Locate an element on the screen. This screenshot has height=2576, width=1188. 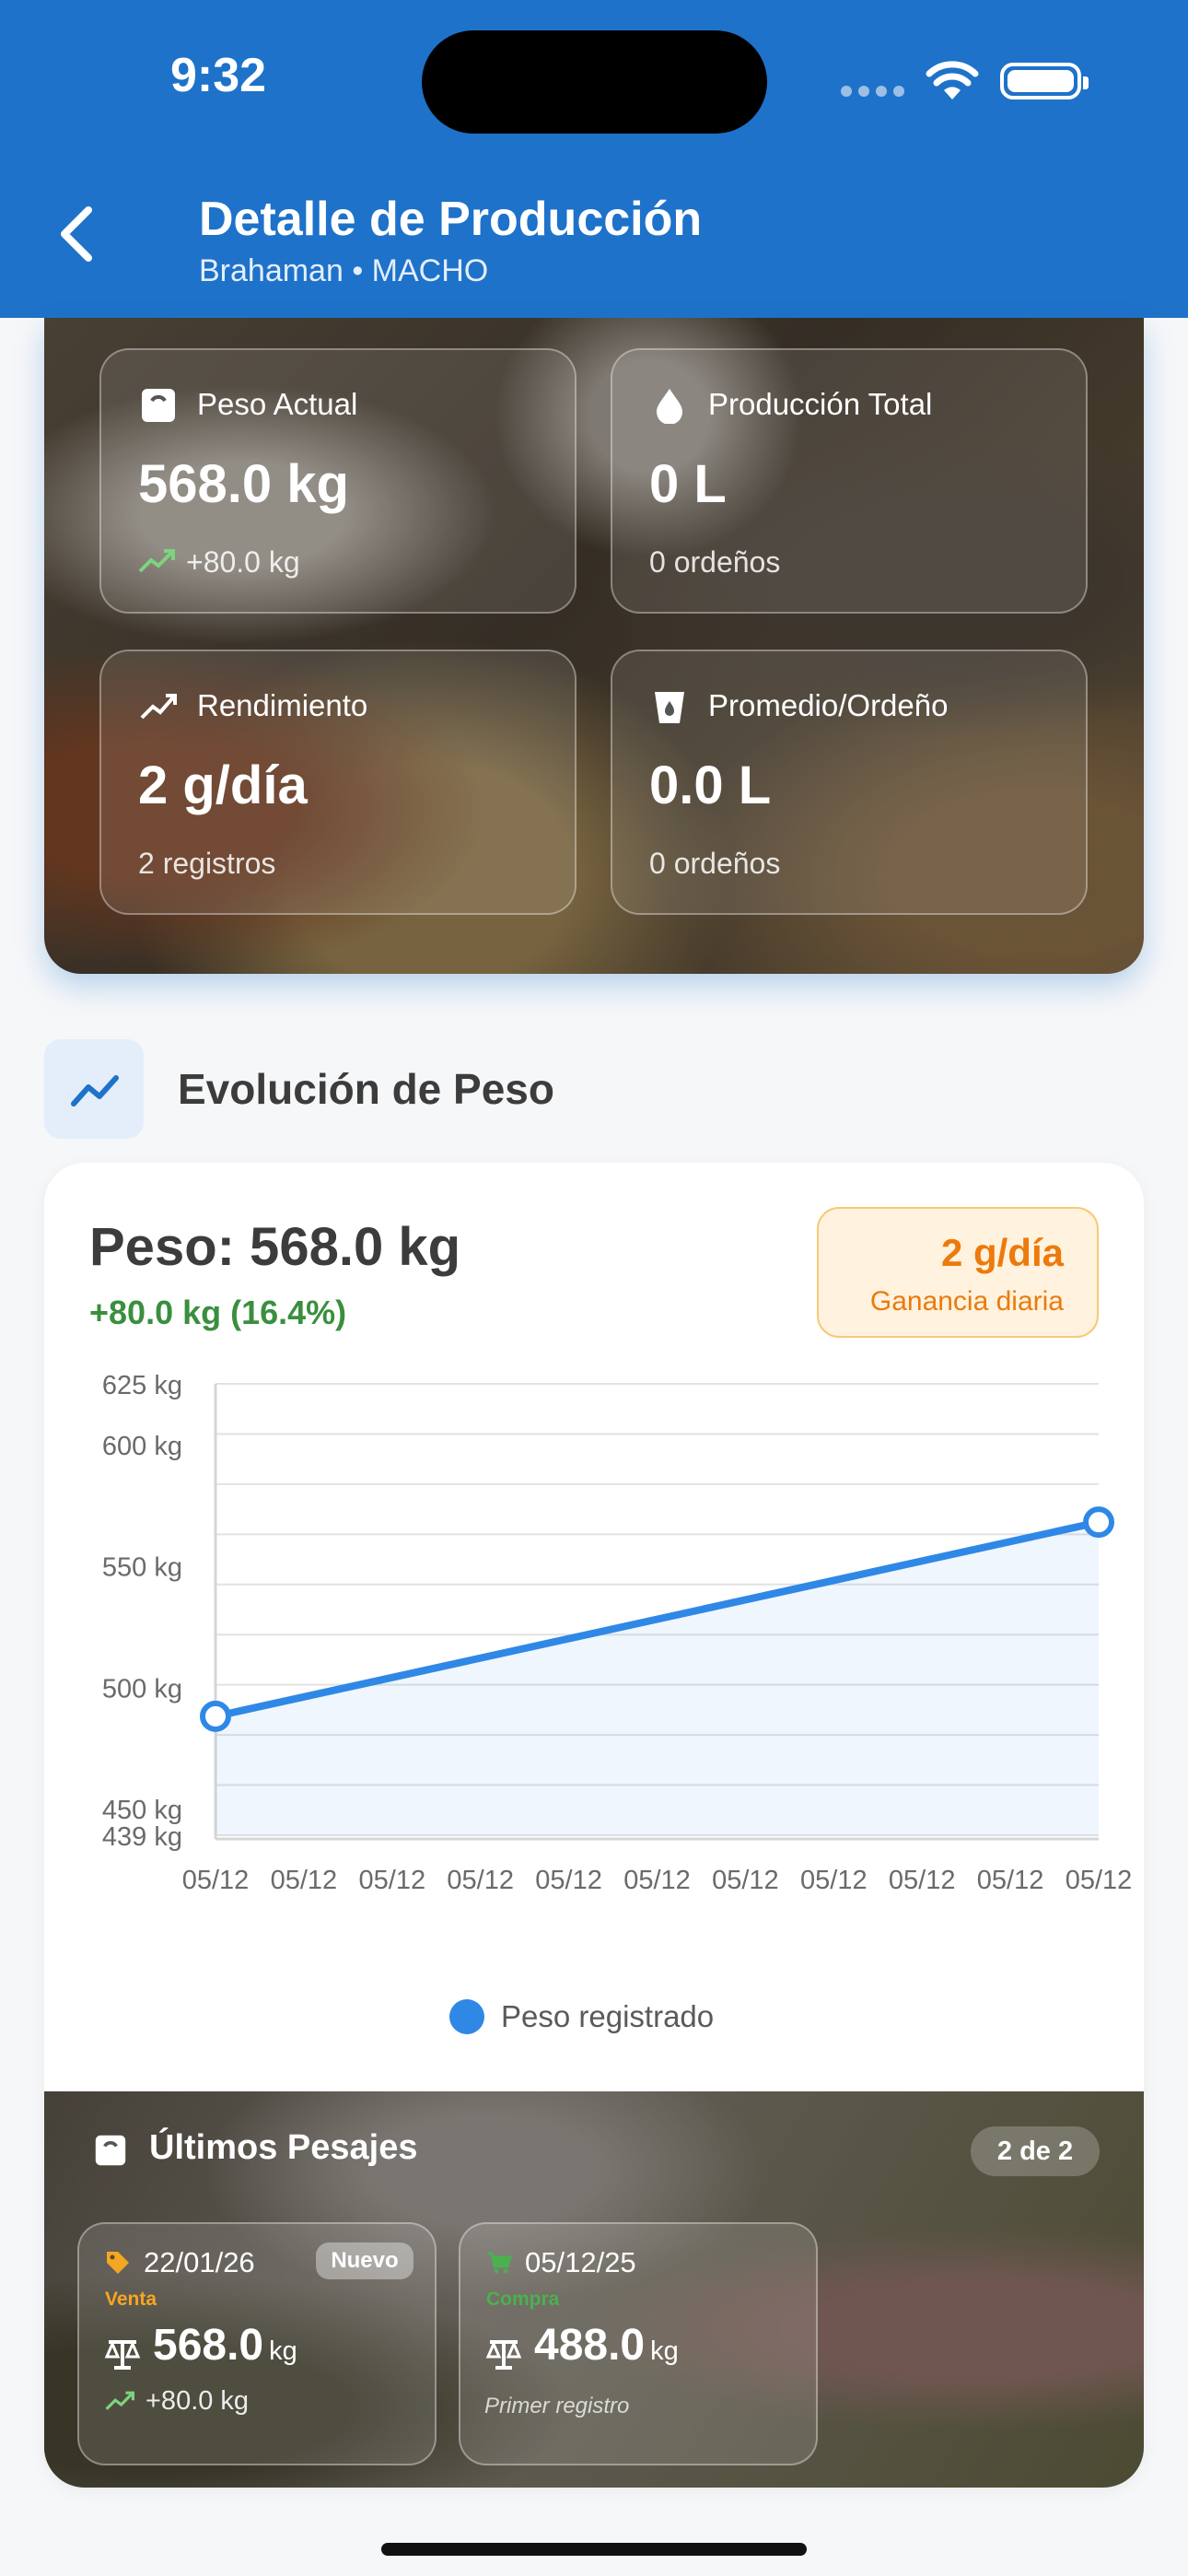
daily-gain-label: Ganancia diaria is located at coordinates (967, 1301).